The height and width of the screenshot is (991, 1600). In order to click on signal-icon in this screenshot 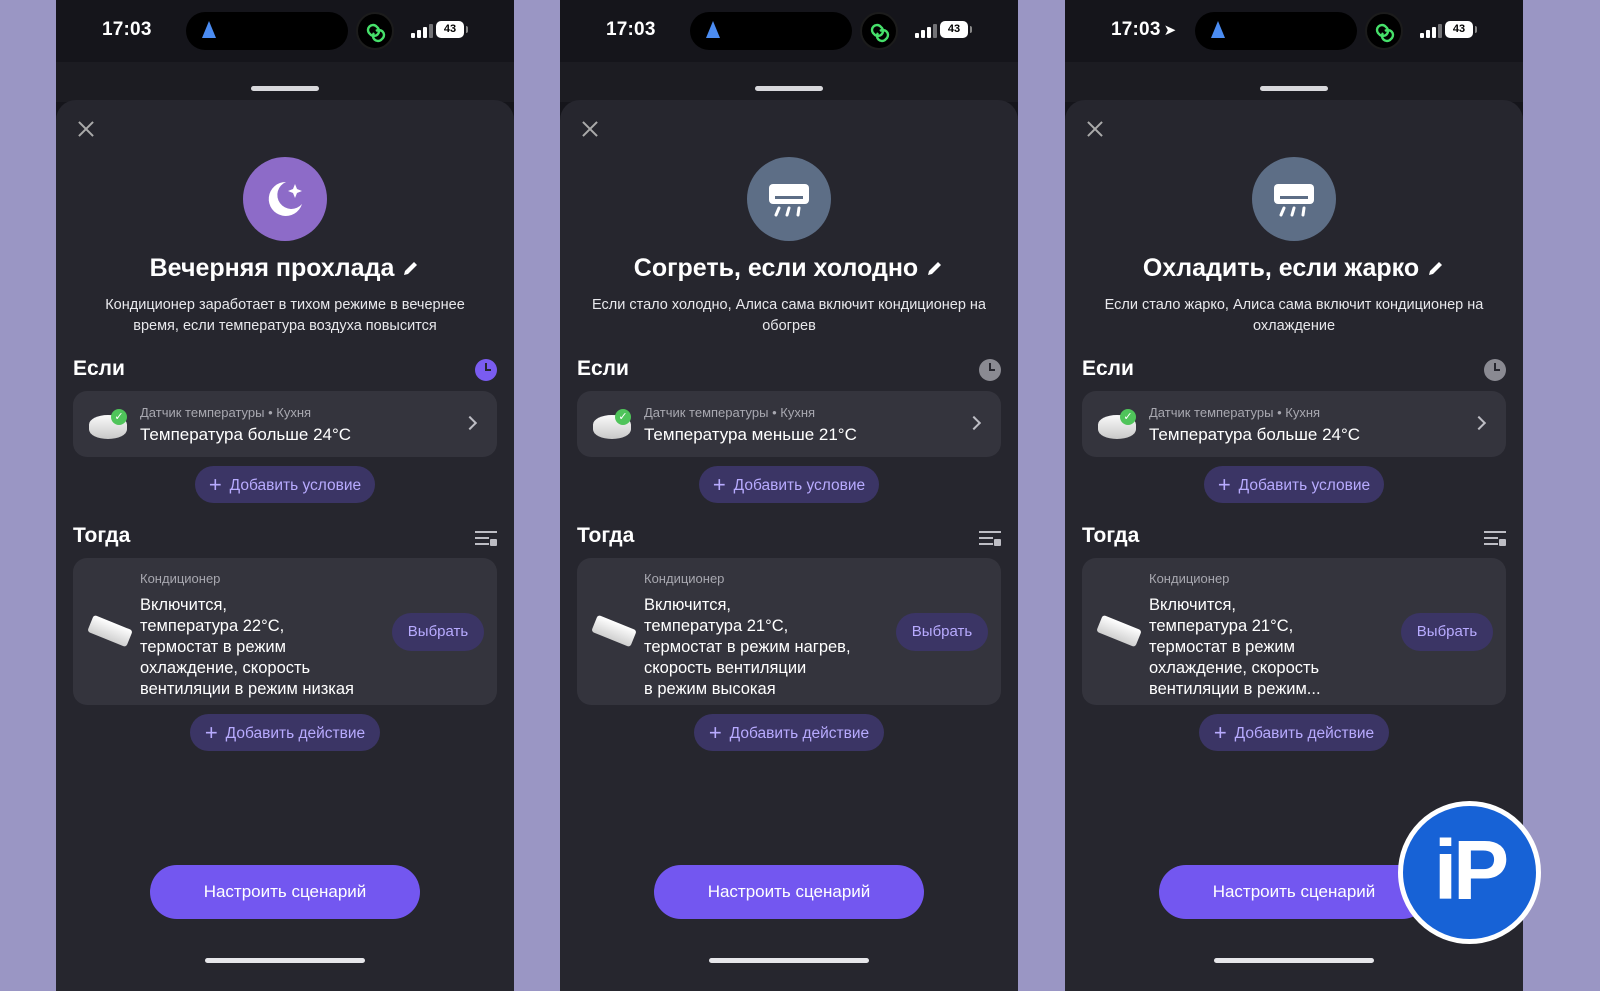, I will do `click(926, 31)`.